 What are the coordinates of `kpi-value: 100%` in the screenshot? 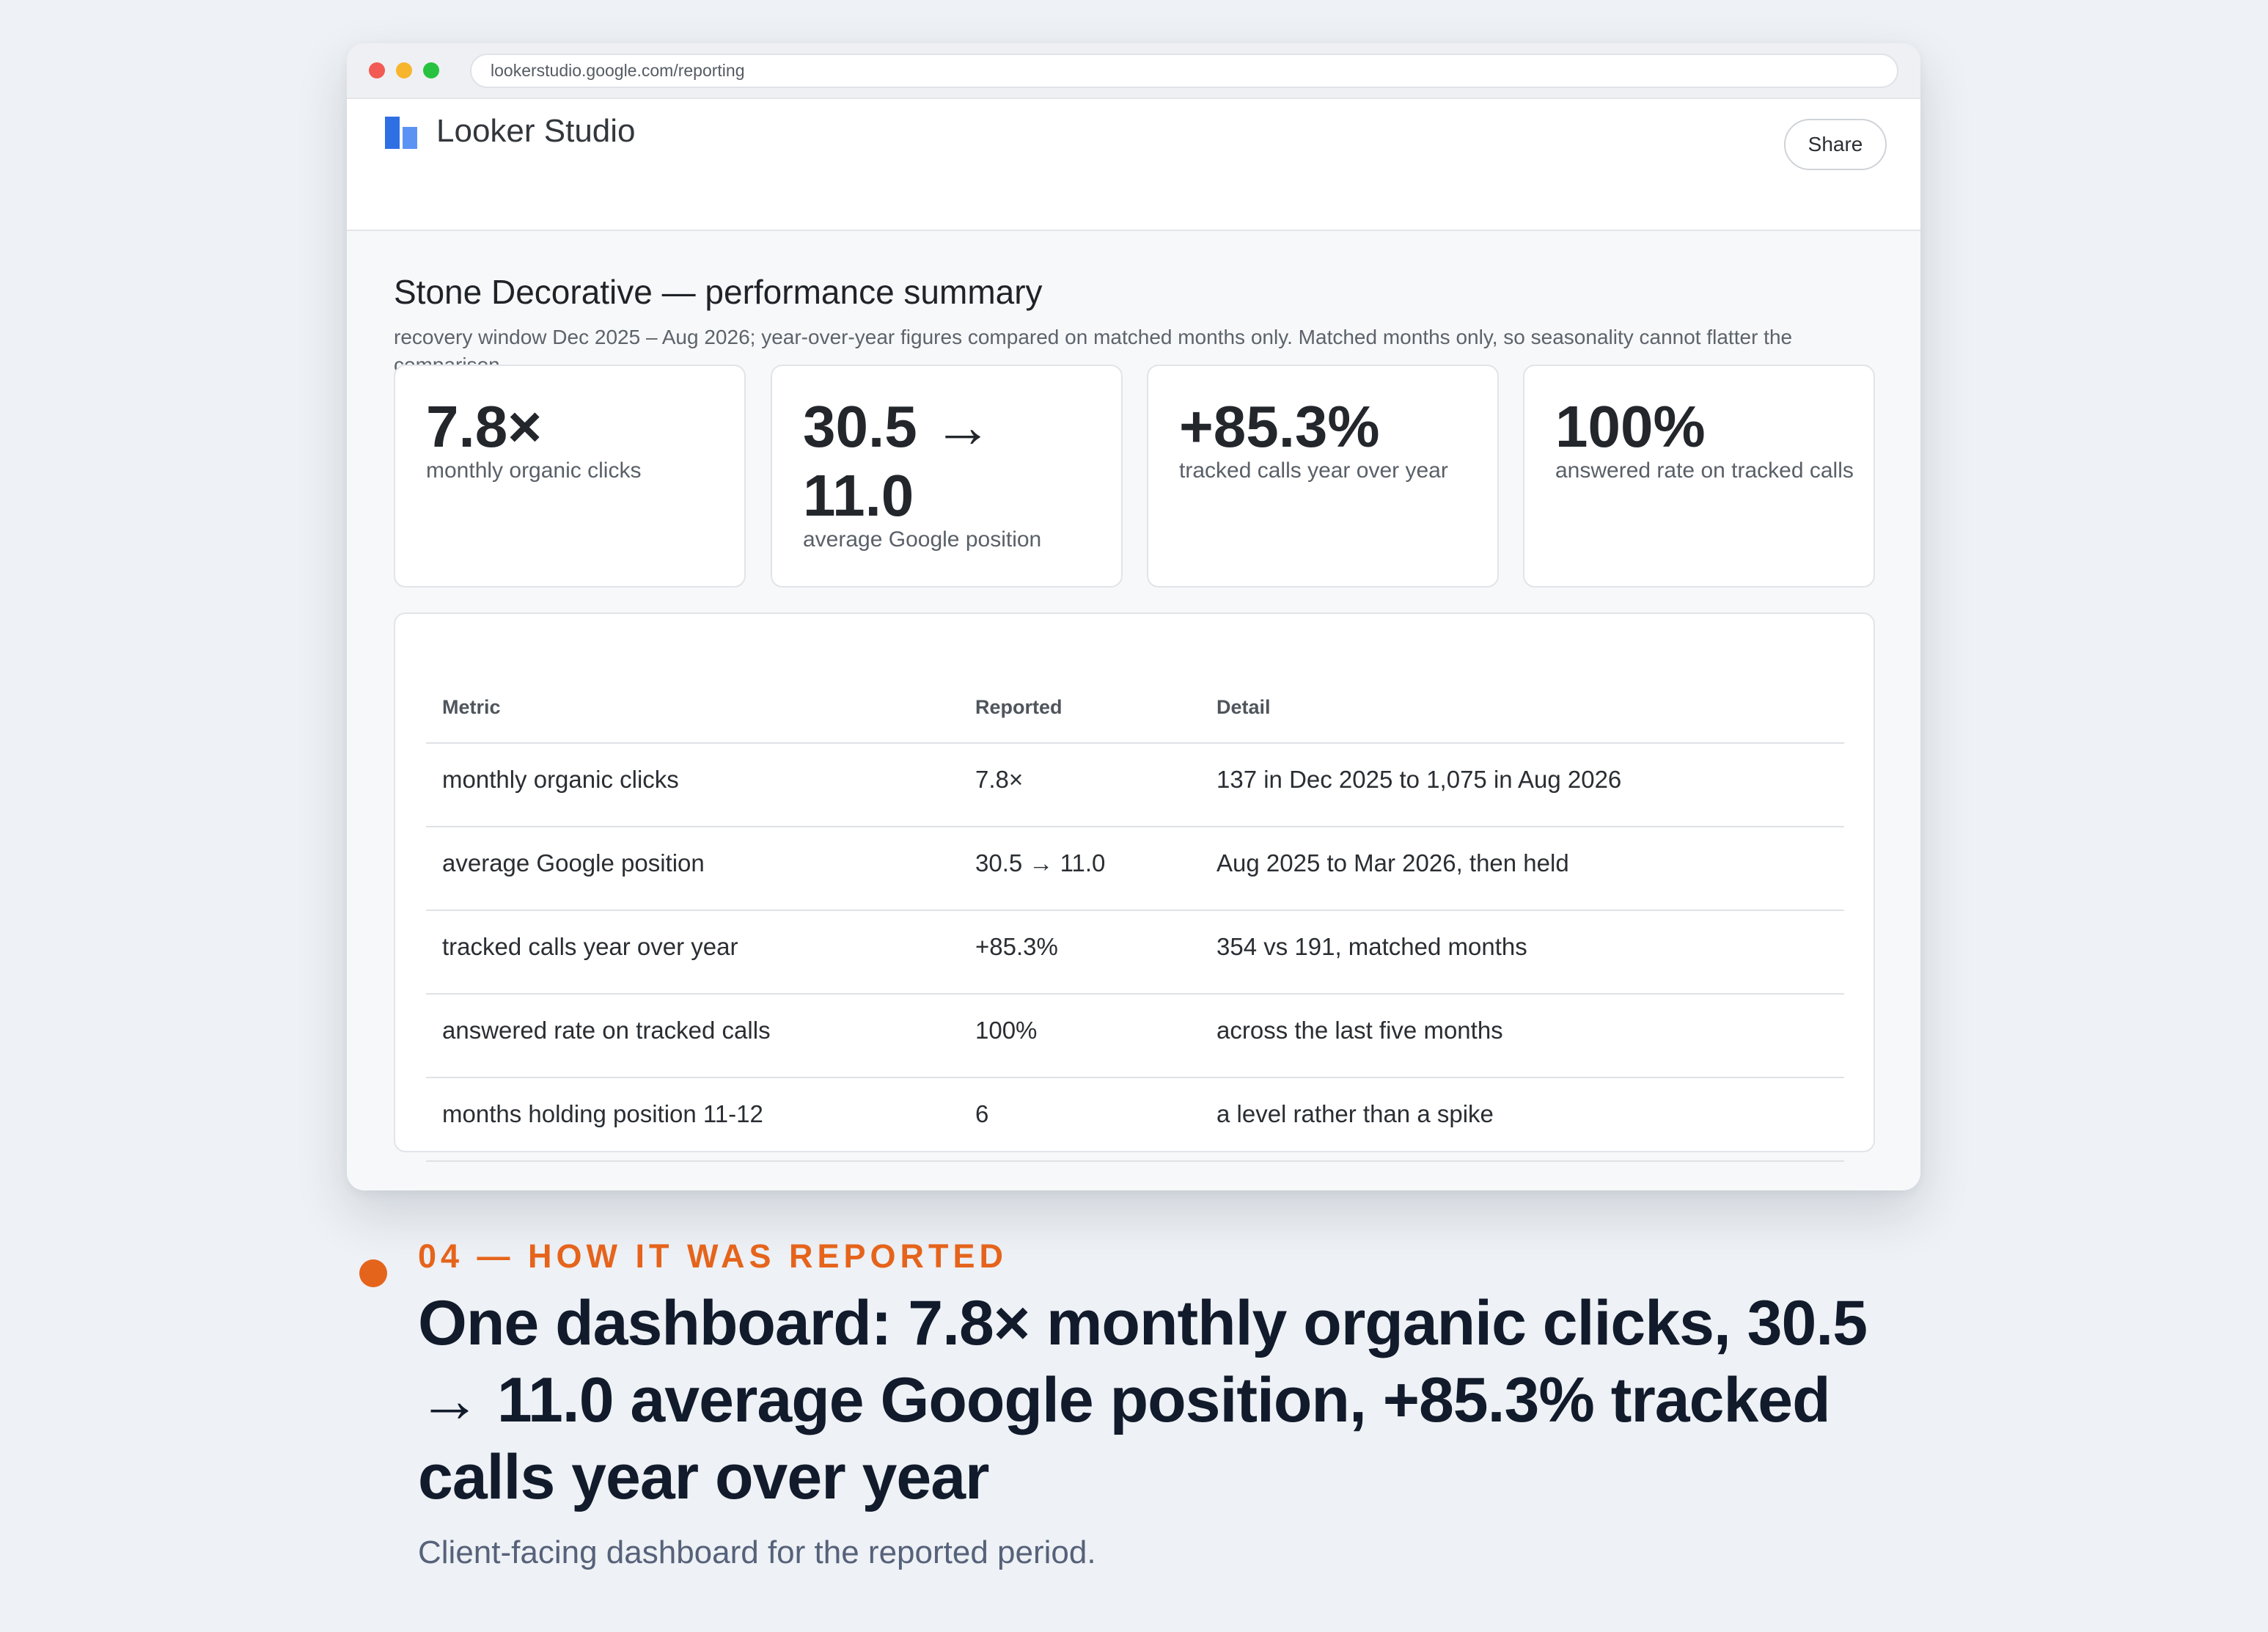 It's located at (1630, 426).